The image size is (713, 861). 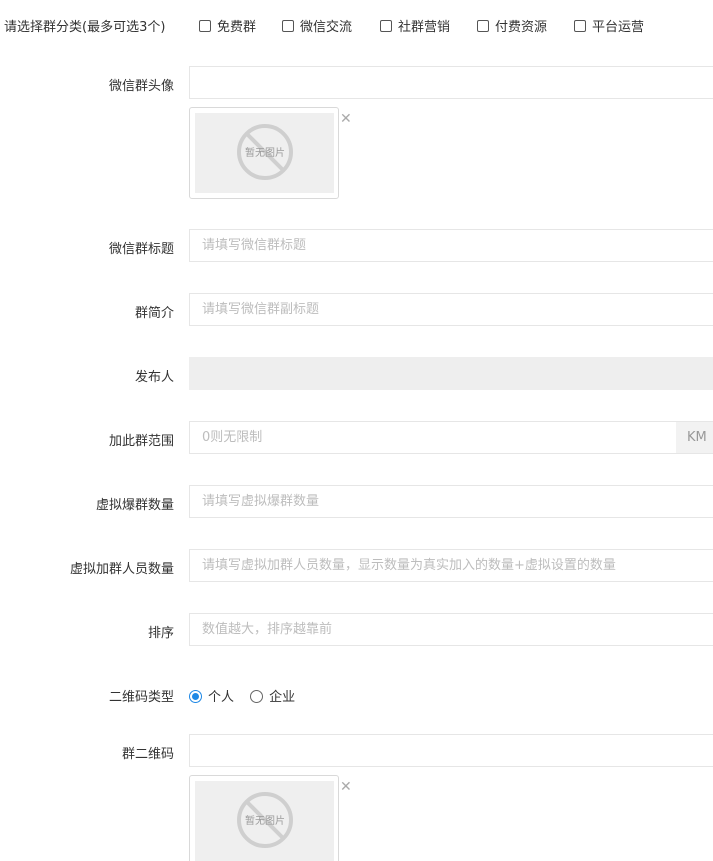 I want to click on qr-code-url-input, so click(x=451, y=750).